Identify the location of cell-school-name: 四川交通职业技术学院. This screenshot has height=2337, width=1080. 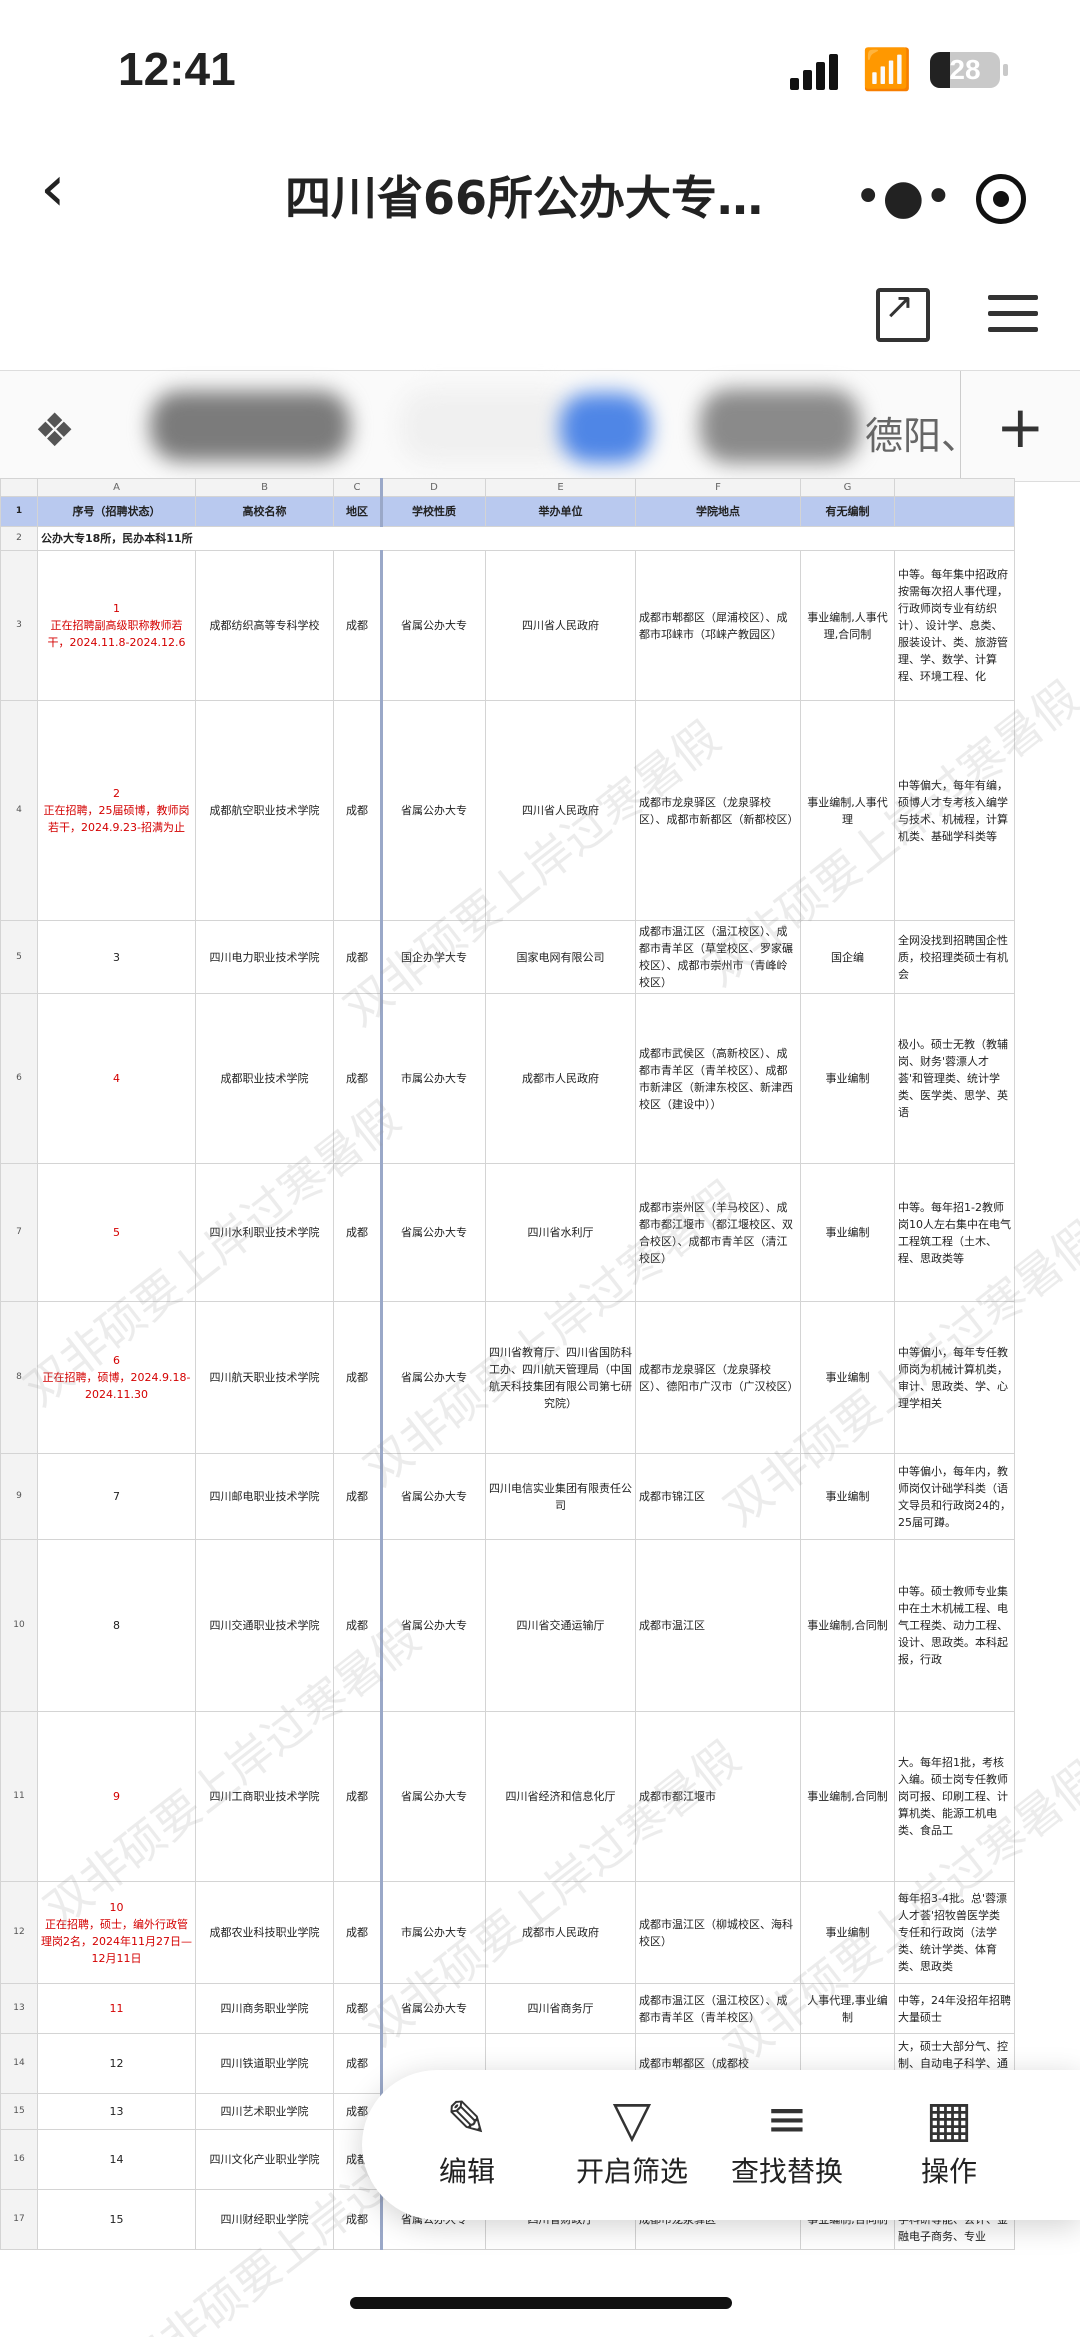
(264, 1625).